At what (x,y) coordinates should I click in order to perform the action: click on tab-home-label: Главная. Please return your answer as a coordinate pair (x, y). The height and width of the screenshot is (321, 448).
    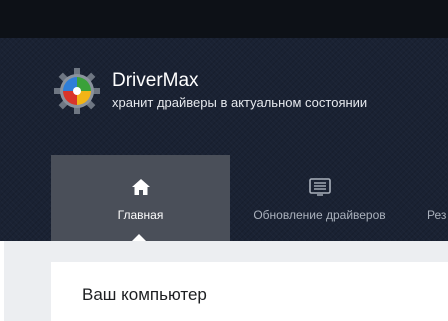
    Looking at the image, I should click on (140, 215).